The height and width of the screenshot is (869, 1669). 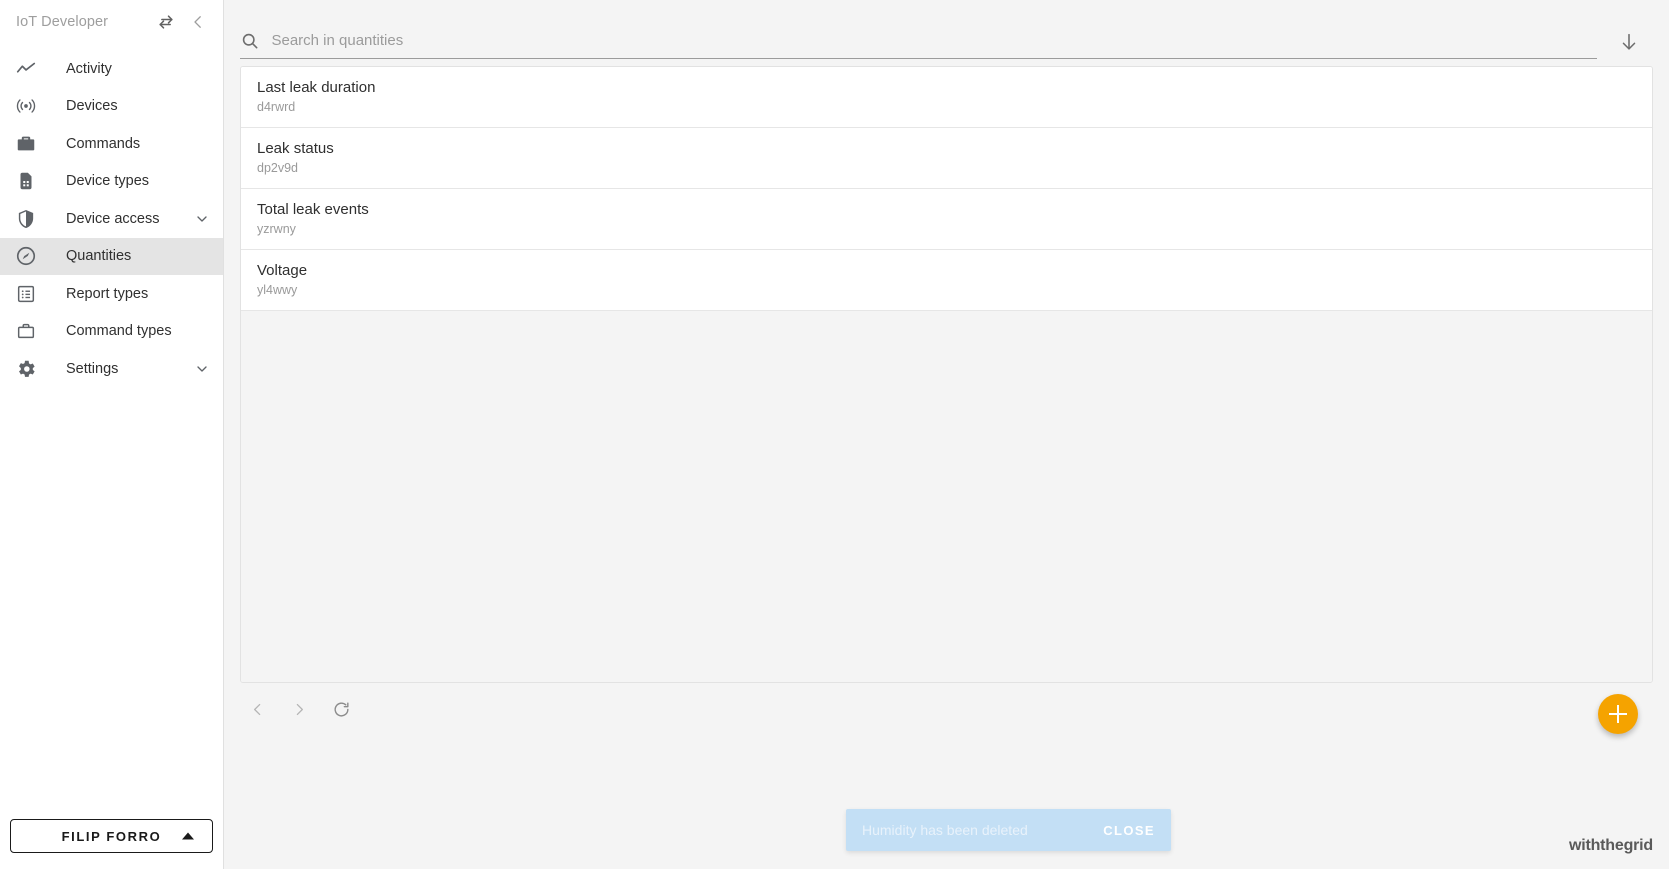 I want to click on activity-icon, so click(x=26, y=69).